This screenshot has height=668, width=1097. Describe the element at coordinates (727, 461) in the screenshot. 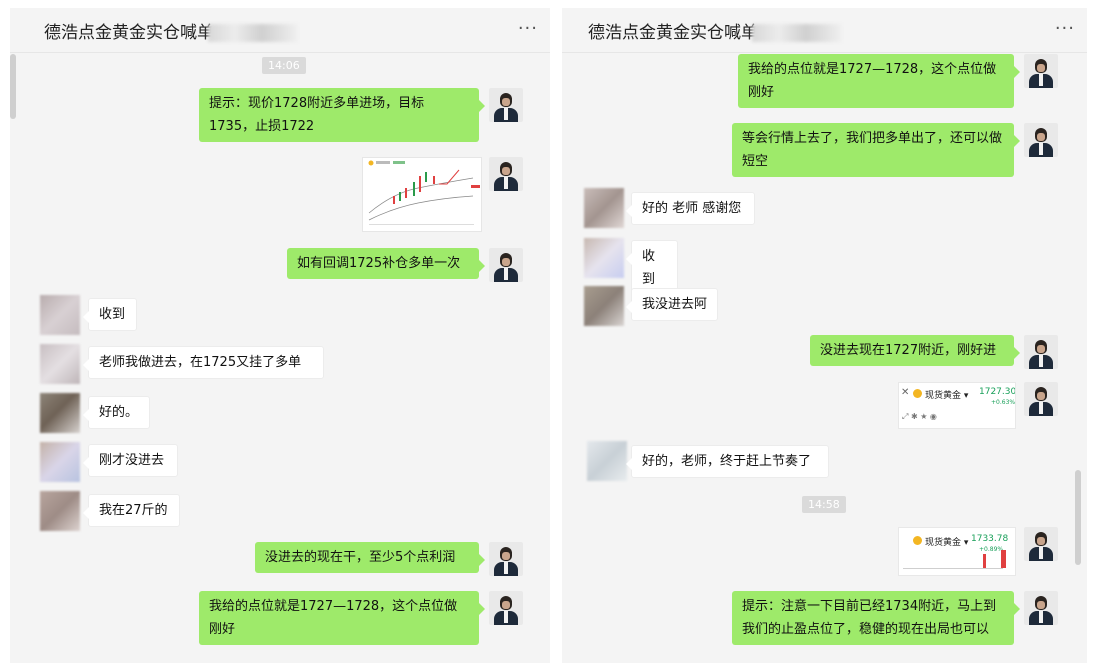

I see `message-bubble: 好的，老师，终于赶上节奏了` at that location.